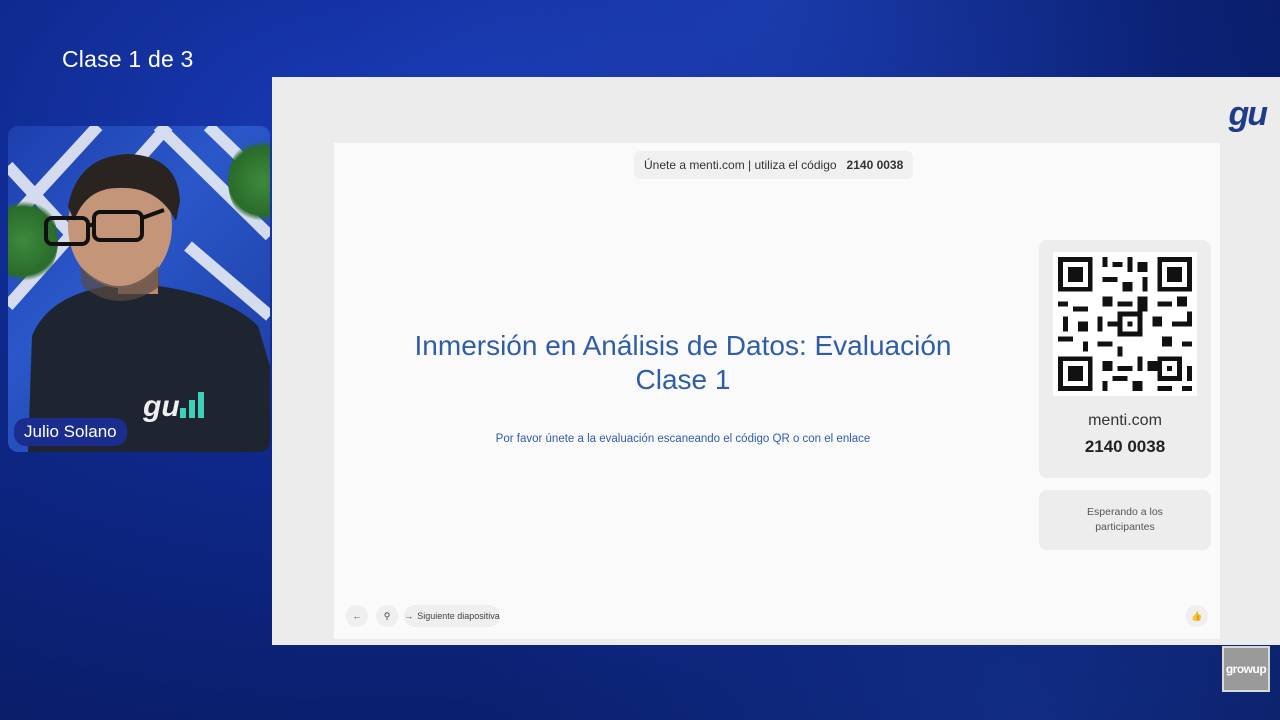 The width and height of the screenshot is (1280, 720). What do you see at coordinates (458, 616) in the screenshot?
I see `next-slide-label: Siguiente diapositiva` at bounding box center [458, 616].